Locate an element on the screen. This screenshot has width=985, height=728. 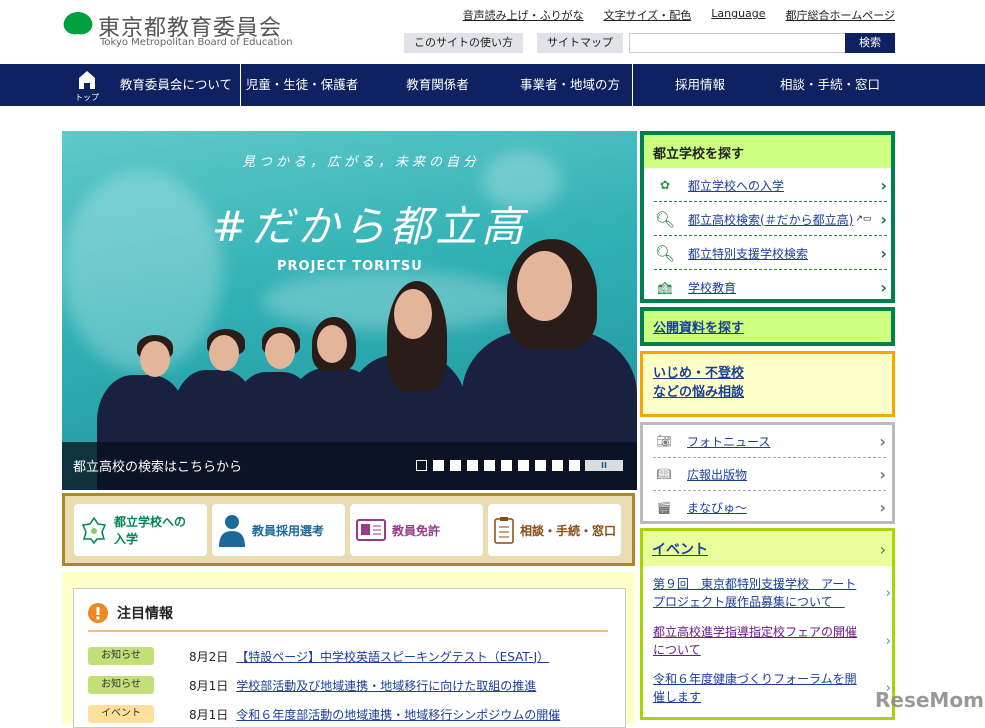
hero-tagline: 見つかる，広がる，未来の自分 is located at coordinates (361, 162).